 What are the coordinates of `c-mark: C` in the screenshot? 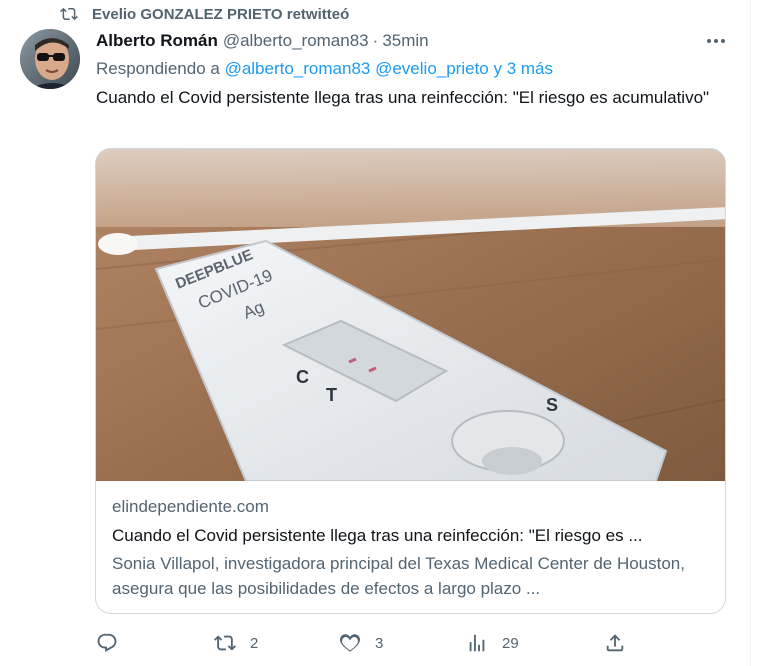 It's located at (302, 377).